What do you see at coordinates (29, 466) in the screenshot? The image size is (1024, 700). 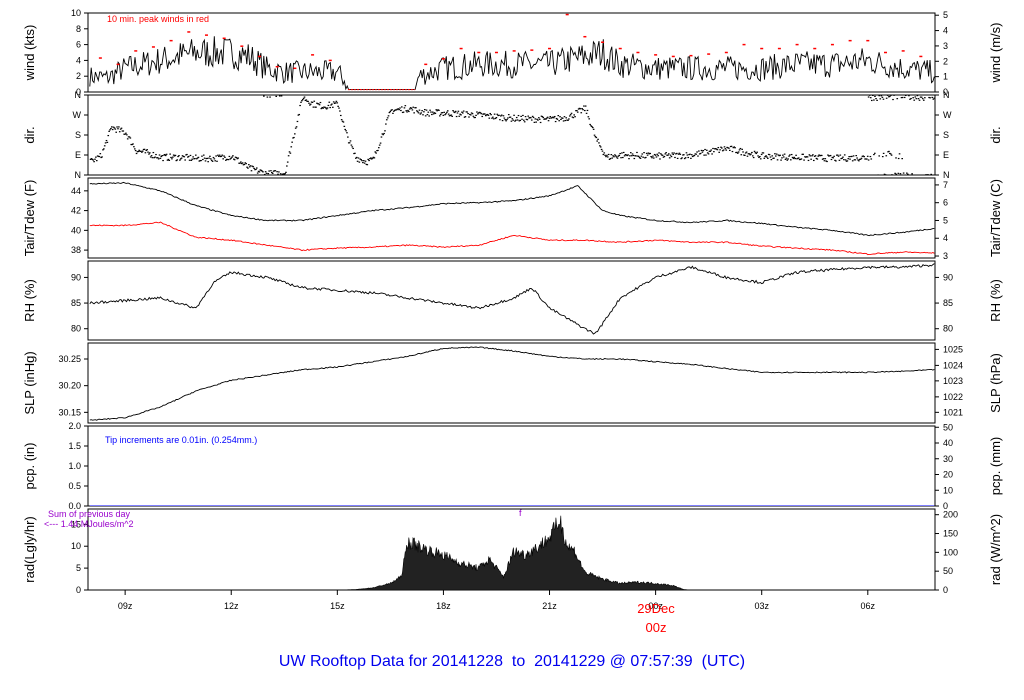 I see `y-axis-label: pcp. (in)` at bounding box center [29, 466].